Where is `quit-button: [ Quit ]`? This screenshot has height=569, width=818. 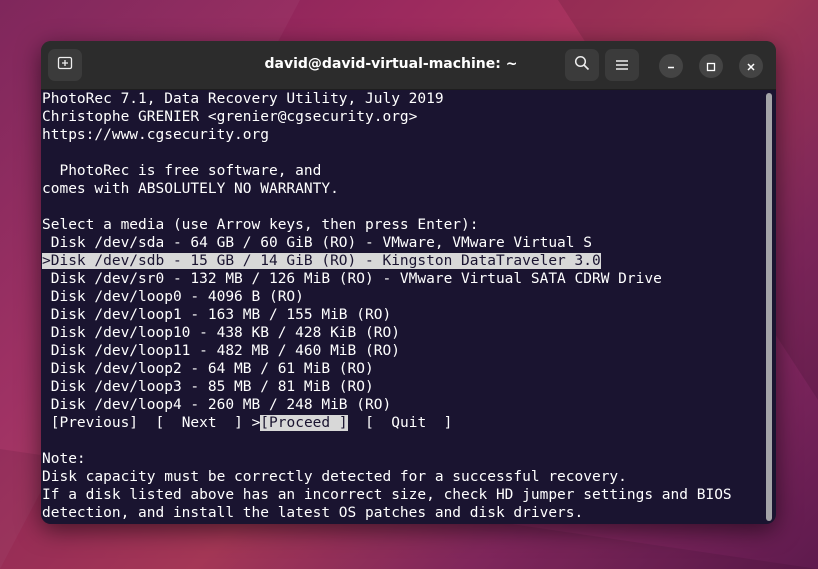
quit-button: [ Quit ] is located at coordinates (408, 423).